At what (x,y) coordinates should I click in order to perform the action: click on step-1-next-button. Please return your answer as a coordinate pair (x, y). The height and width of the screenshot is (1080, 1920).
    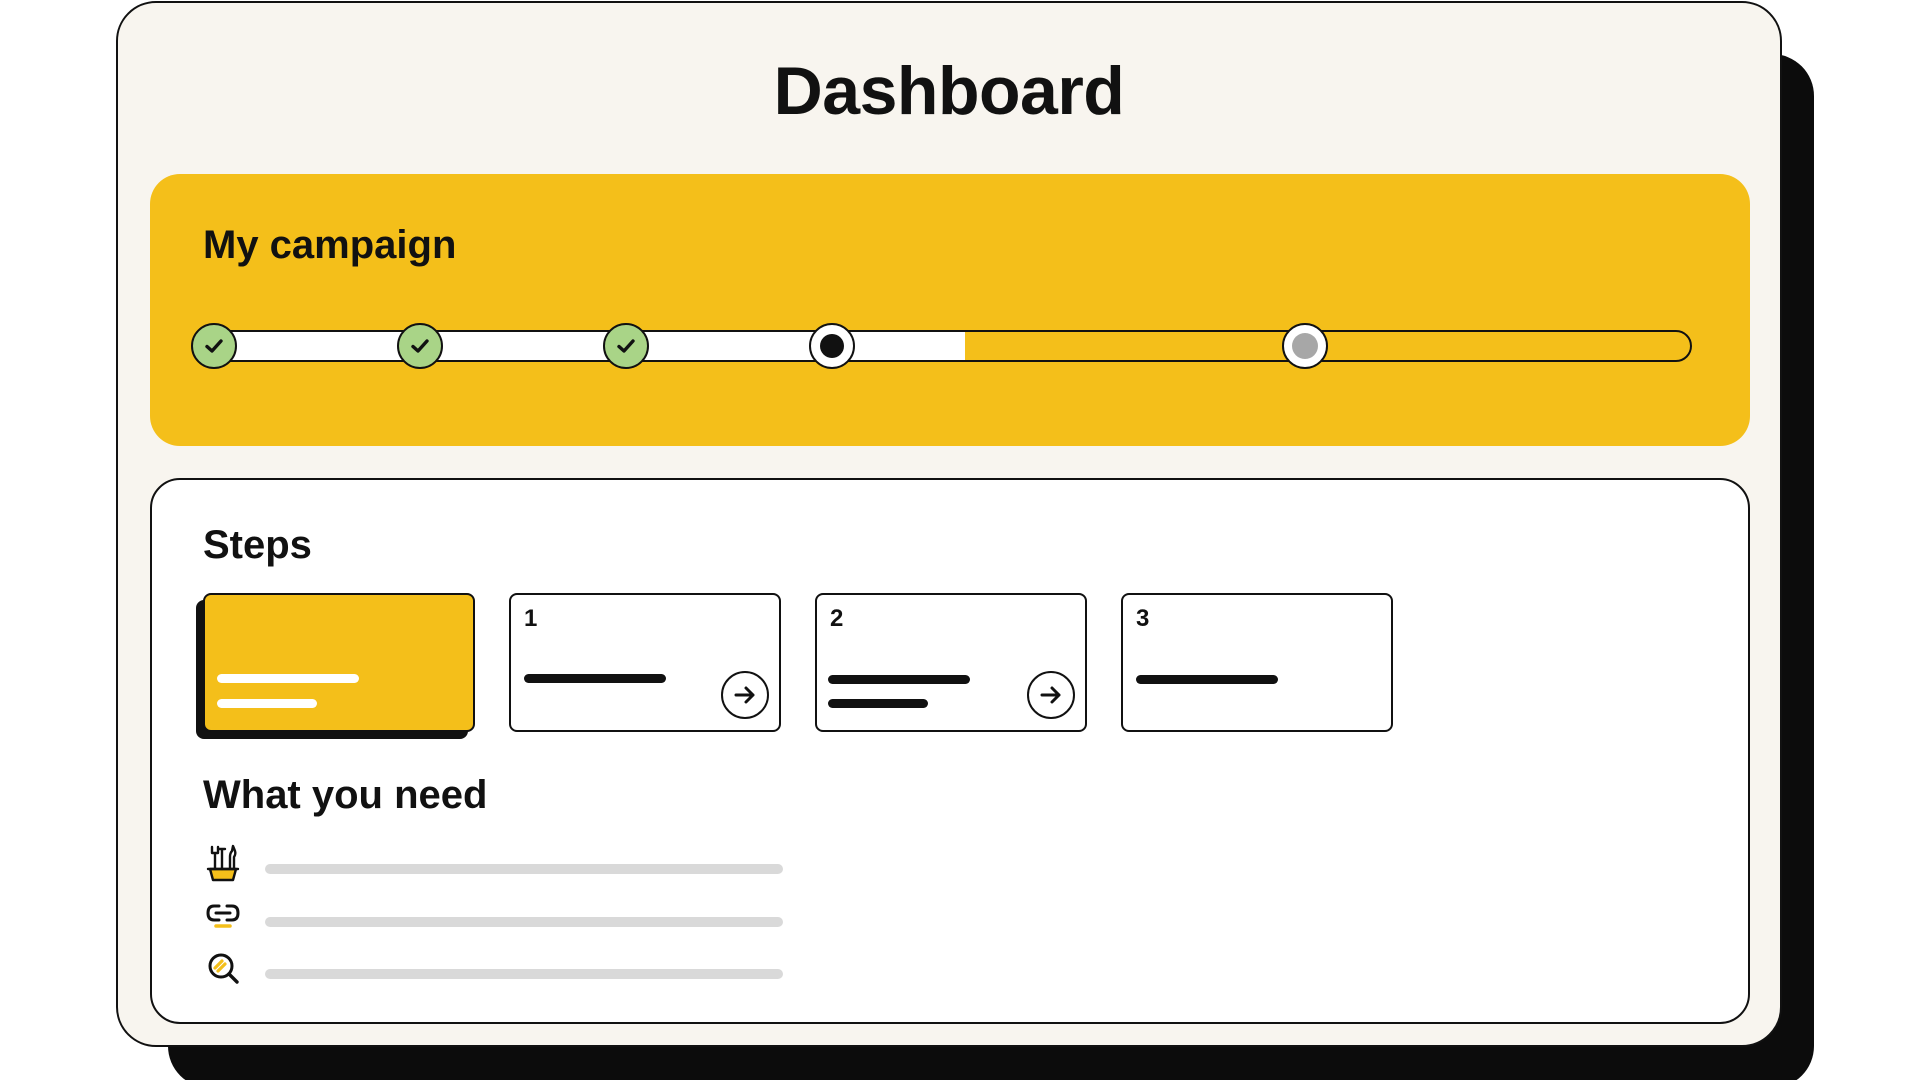
    Looking at the image, I should click on (745, 695).